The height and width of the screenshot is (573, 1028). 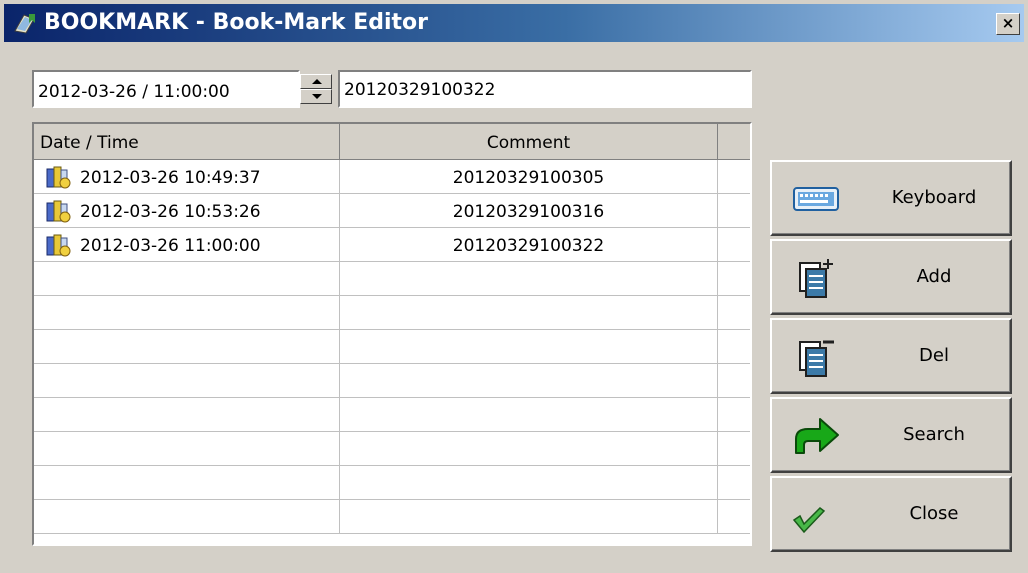 I want to click on column-header-filler, so click(x=734, y=141).